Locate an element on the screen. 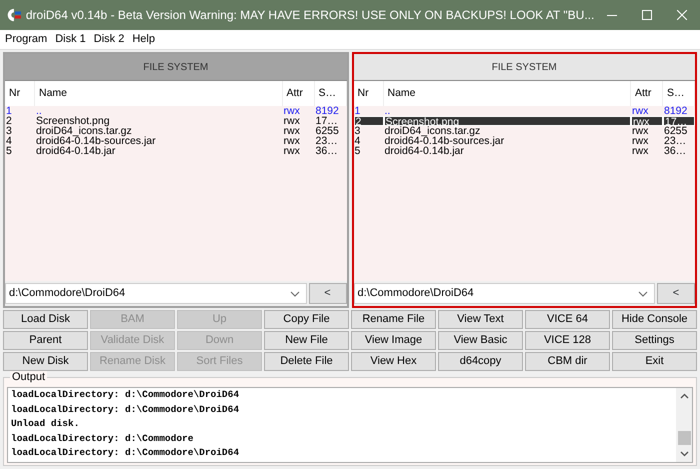 The width and height of the screenshot is (700, 469). output-label: Output is located at coordinates (29, 377).